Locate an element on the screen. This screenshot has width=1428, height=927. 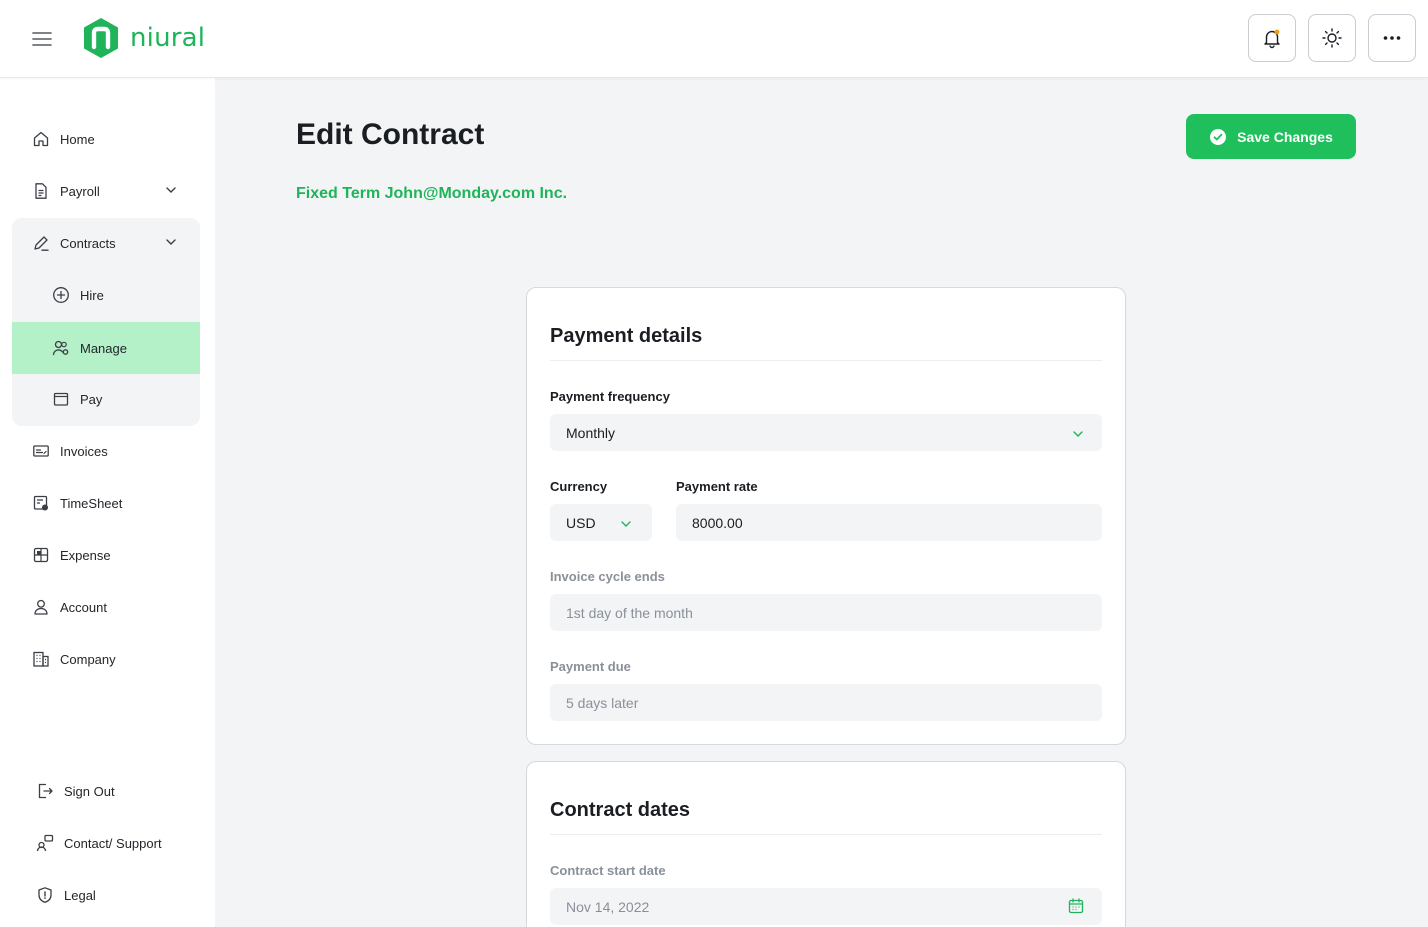
sign-out-button: Sign Out is located at coordinates (106, 791).